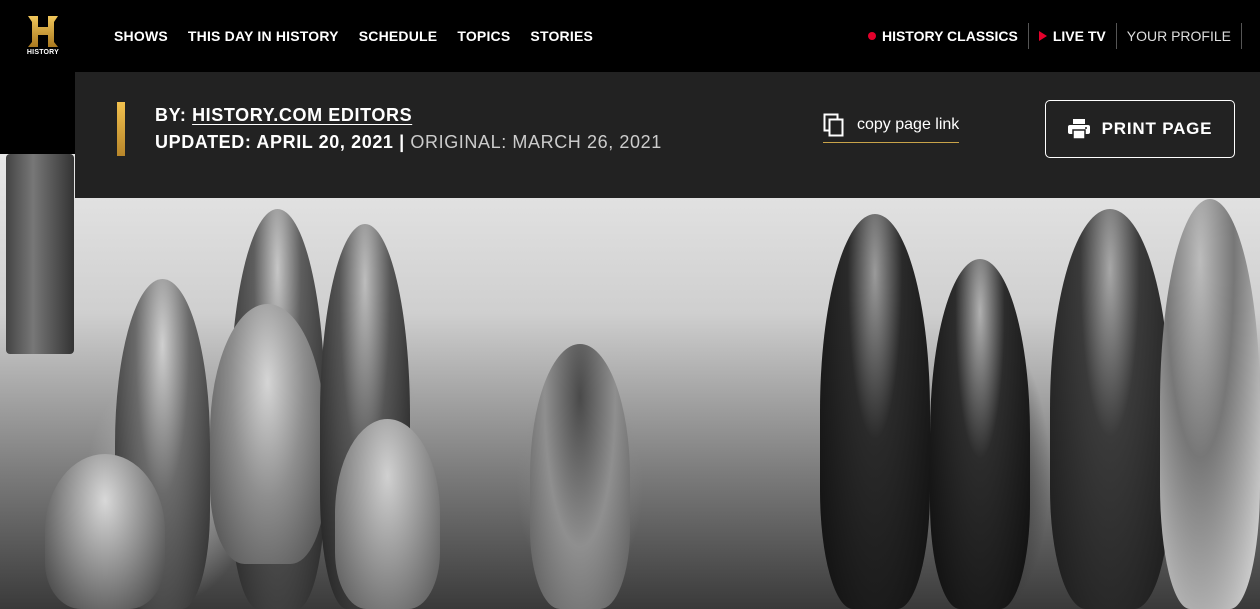 Image resolution: width=1260 pixels, height=609 pixels. What do you see at coordinates (1078, 129) in the screenshot?
I see `printer-icon` at bounding box center [1078, 129].